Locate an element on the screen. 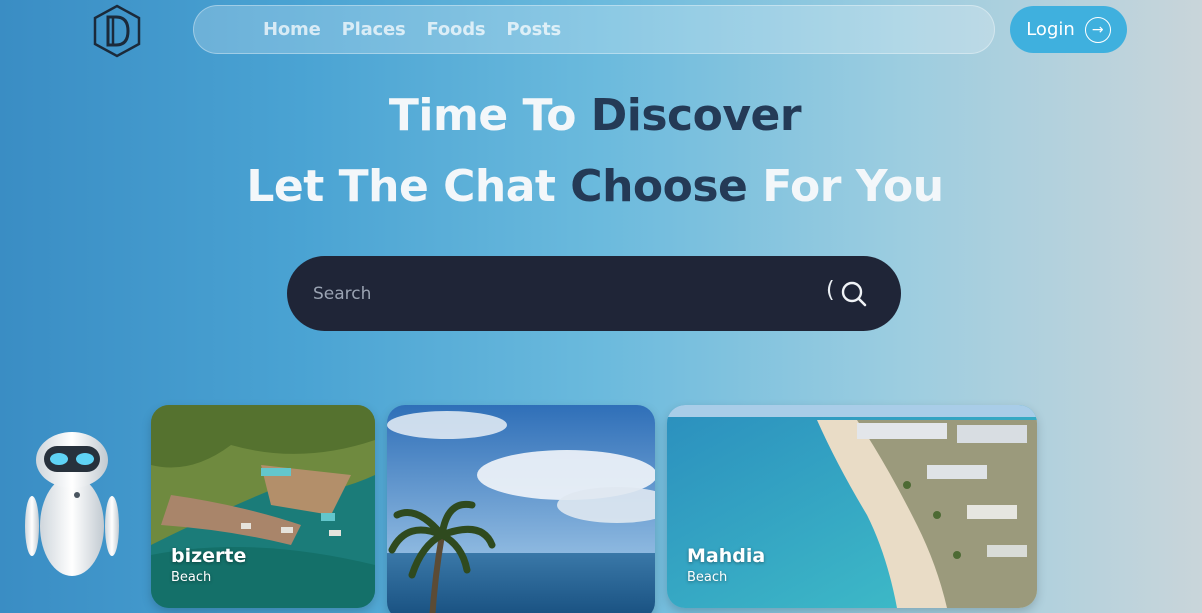 The width and height of the screenshot is (1202, 613). search-bar: ( is located at coordinates (594, 293).